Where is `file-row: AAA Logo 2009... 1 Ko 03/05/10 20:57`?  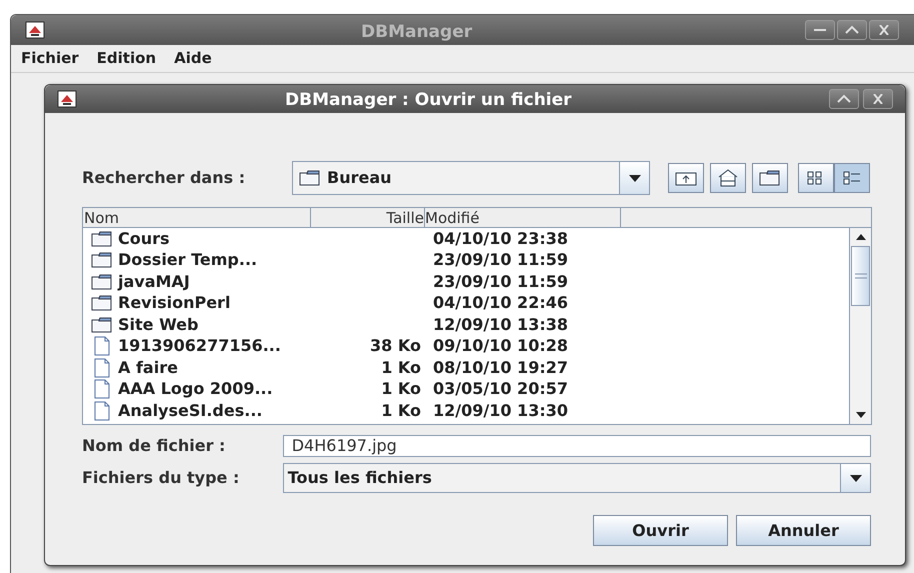 file-row: AAA Logo 2009... 1 Ko 03/05/10 20:57 is located at coordinates (466, 389).